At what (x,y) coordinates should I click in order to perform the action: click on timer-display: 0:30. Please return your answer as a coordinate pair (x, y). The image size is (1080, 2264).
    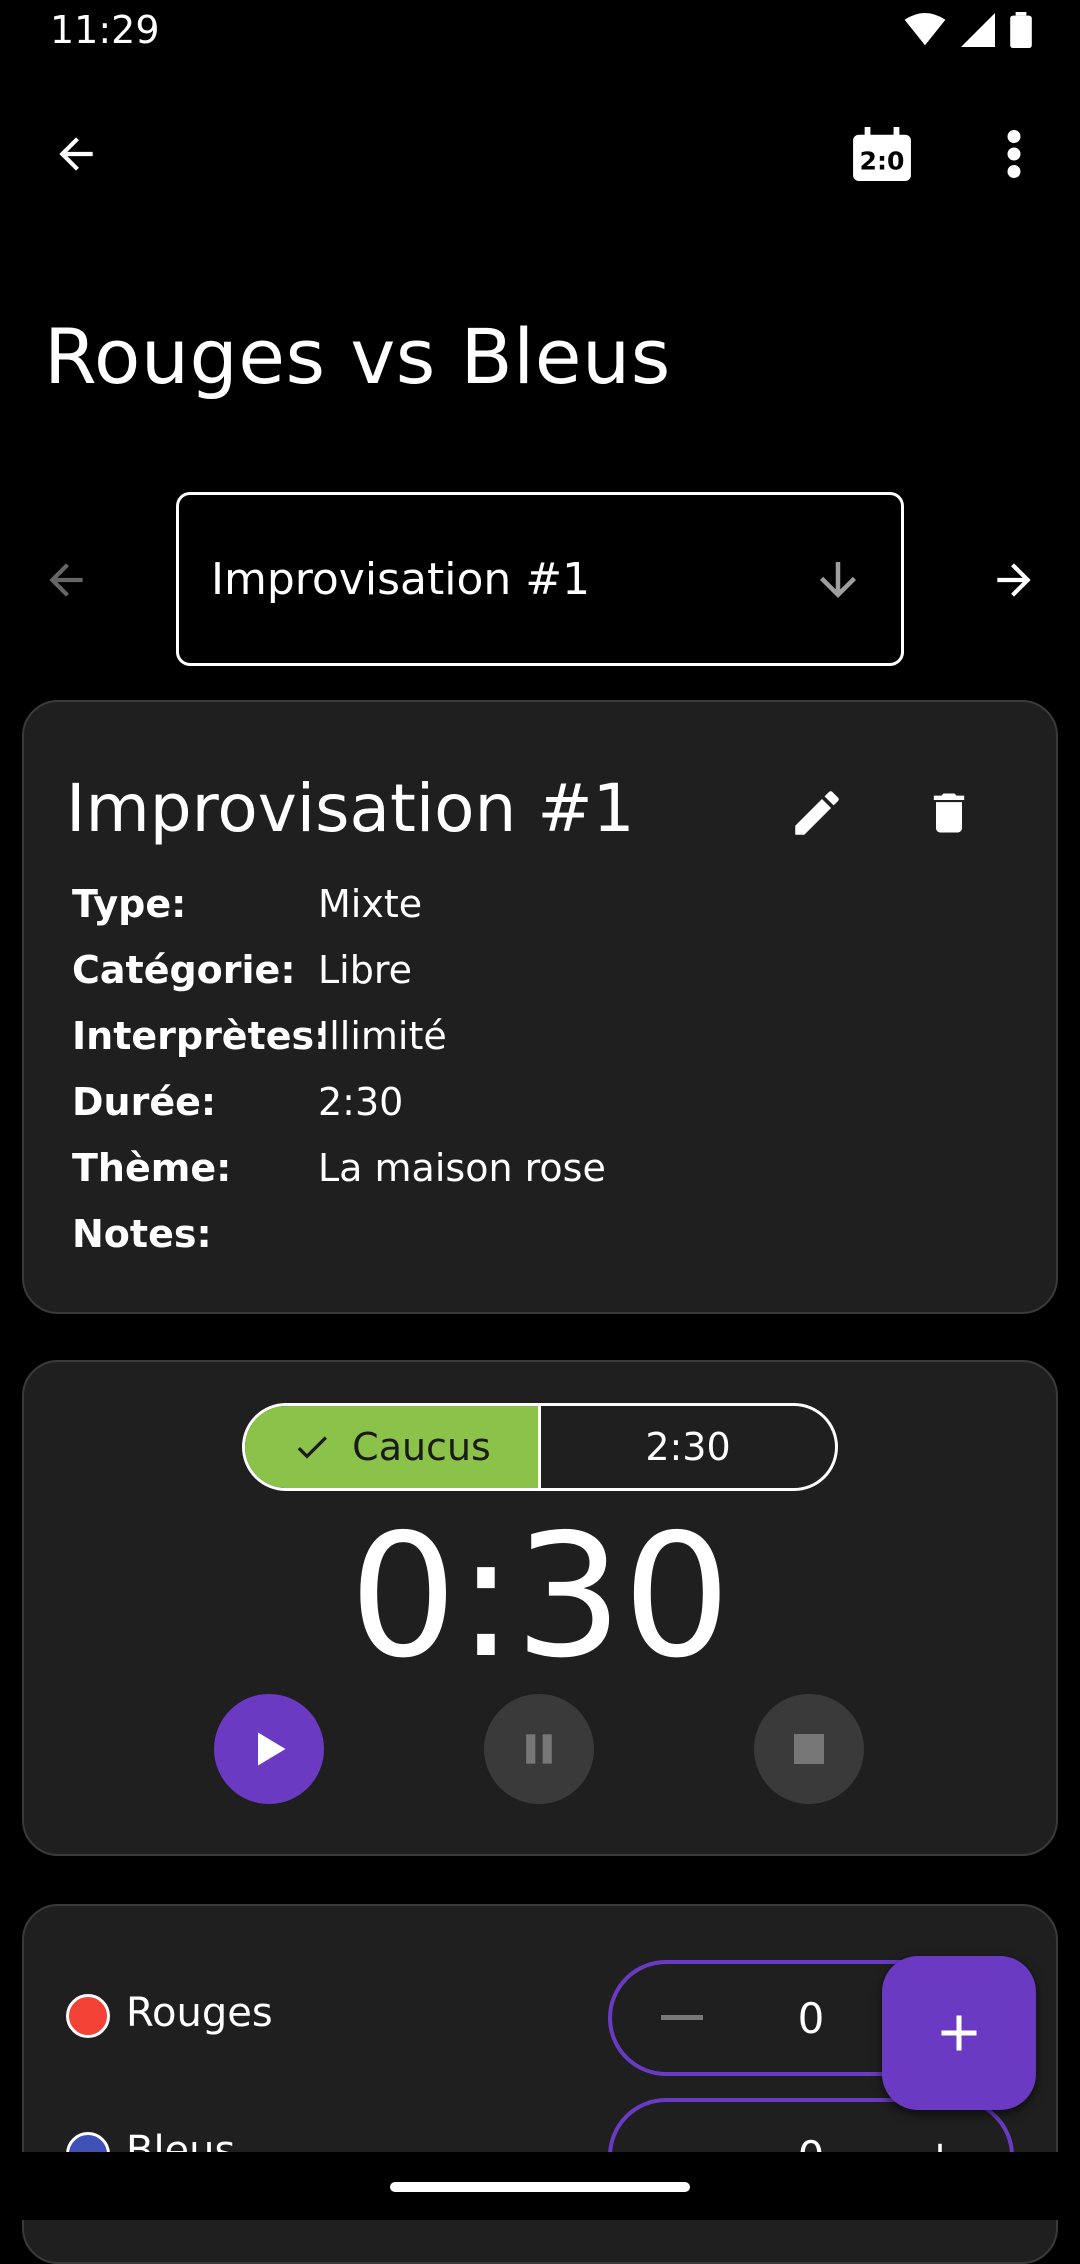
    Looking at the image, I should click on (540, 1597).